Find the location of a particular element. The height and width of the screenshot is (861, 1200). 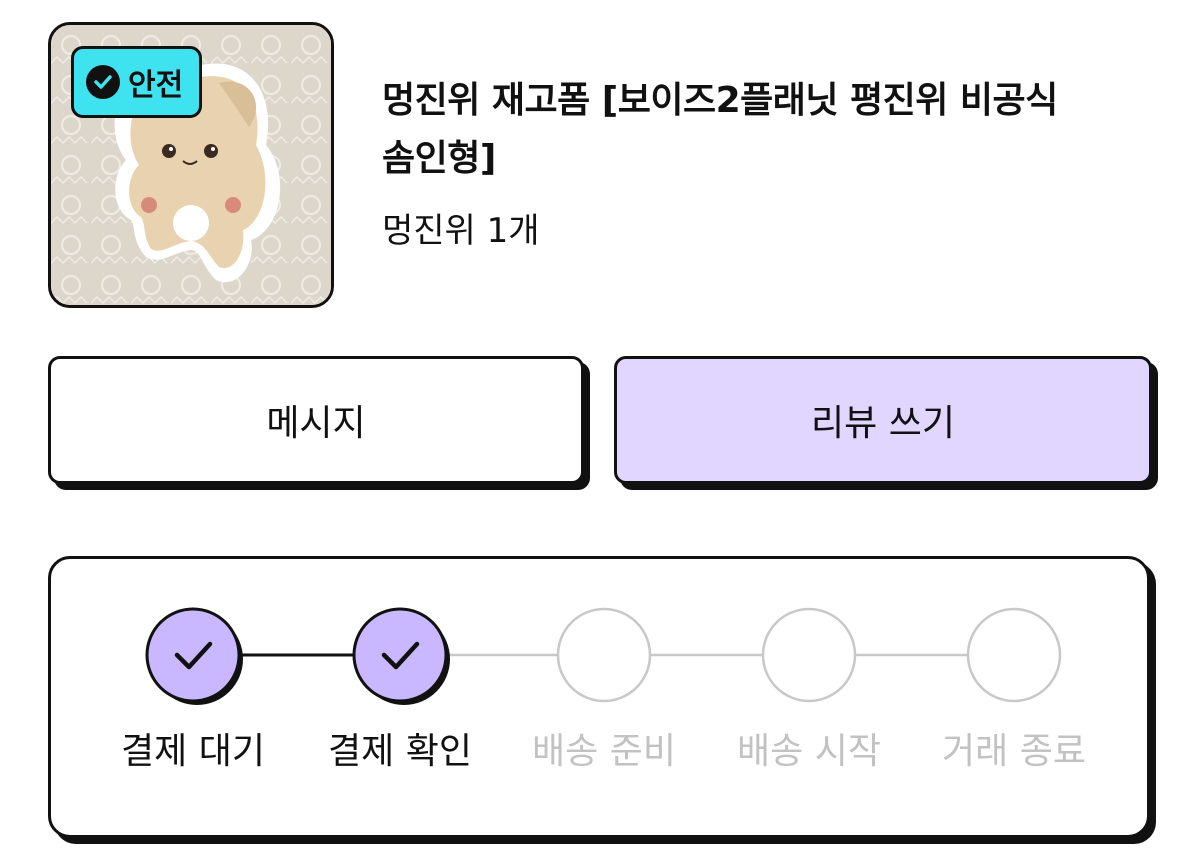

write-review-button-label: 리뷰 쓰기 is located at coordinates (883, 423).